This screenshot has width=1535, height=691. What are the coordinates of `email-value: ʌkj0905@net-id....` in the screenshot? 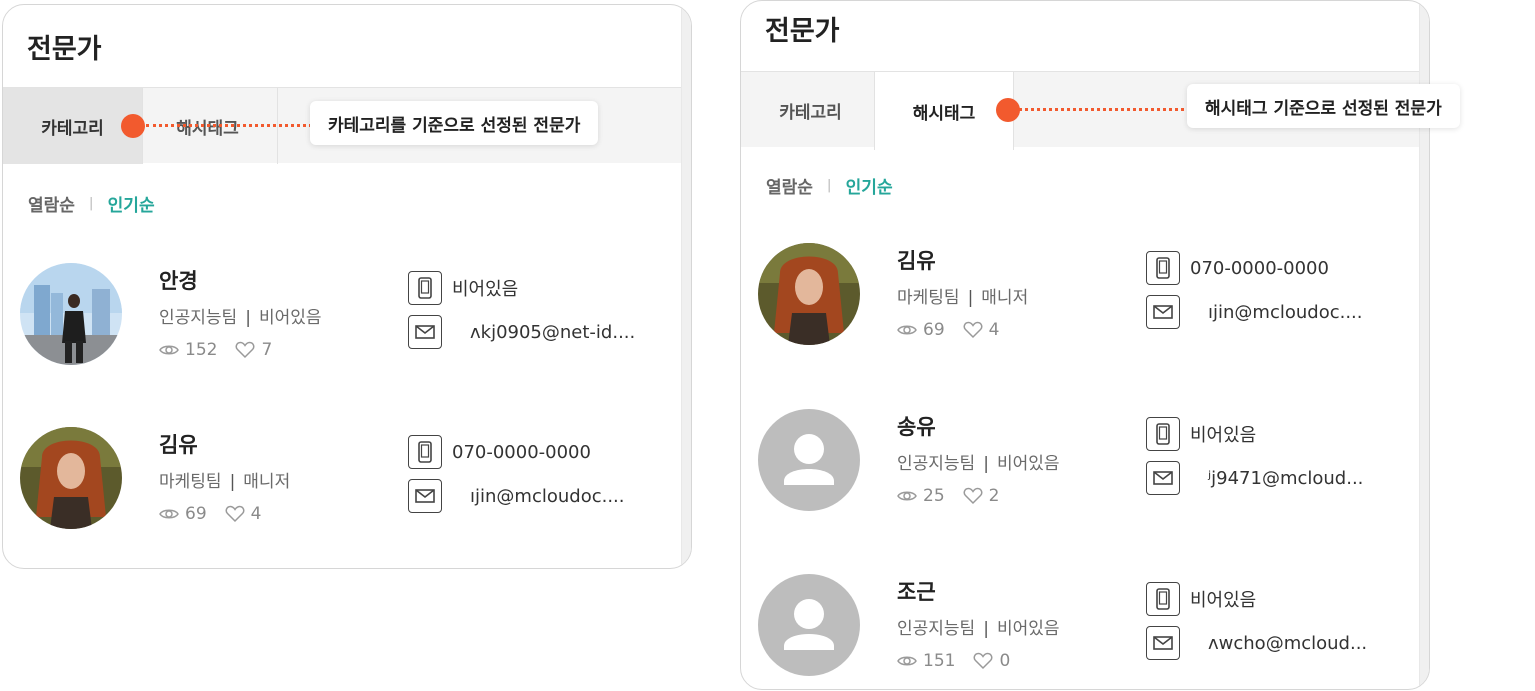 It's located at (552, 332).